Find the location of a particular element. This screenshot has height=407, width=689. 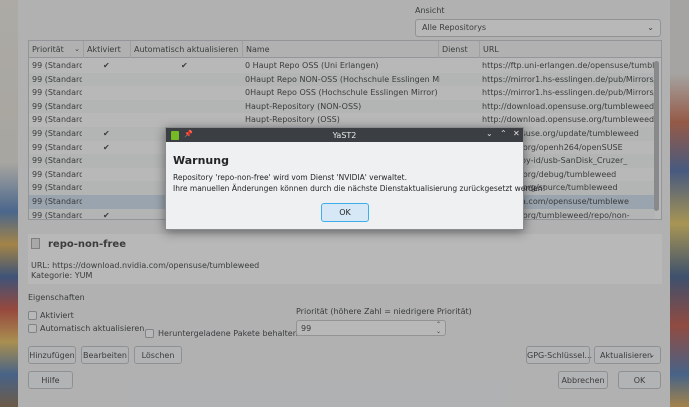

warning-heading: Warnung is located at coordinates (201, 160).